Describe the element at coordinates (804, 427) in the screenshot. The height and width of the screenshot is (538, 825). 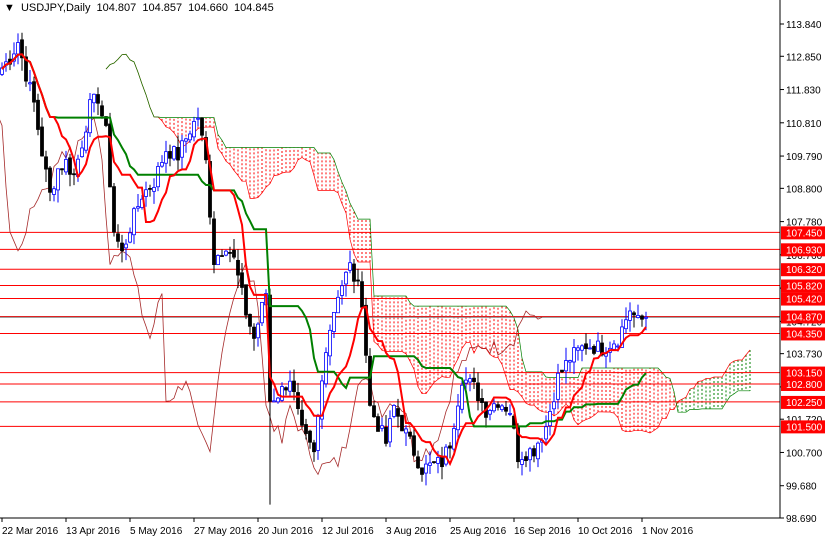
I see `level-label: 101.500` at that location.